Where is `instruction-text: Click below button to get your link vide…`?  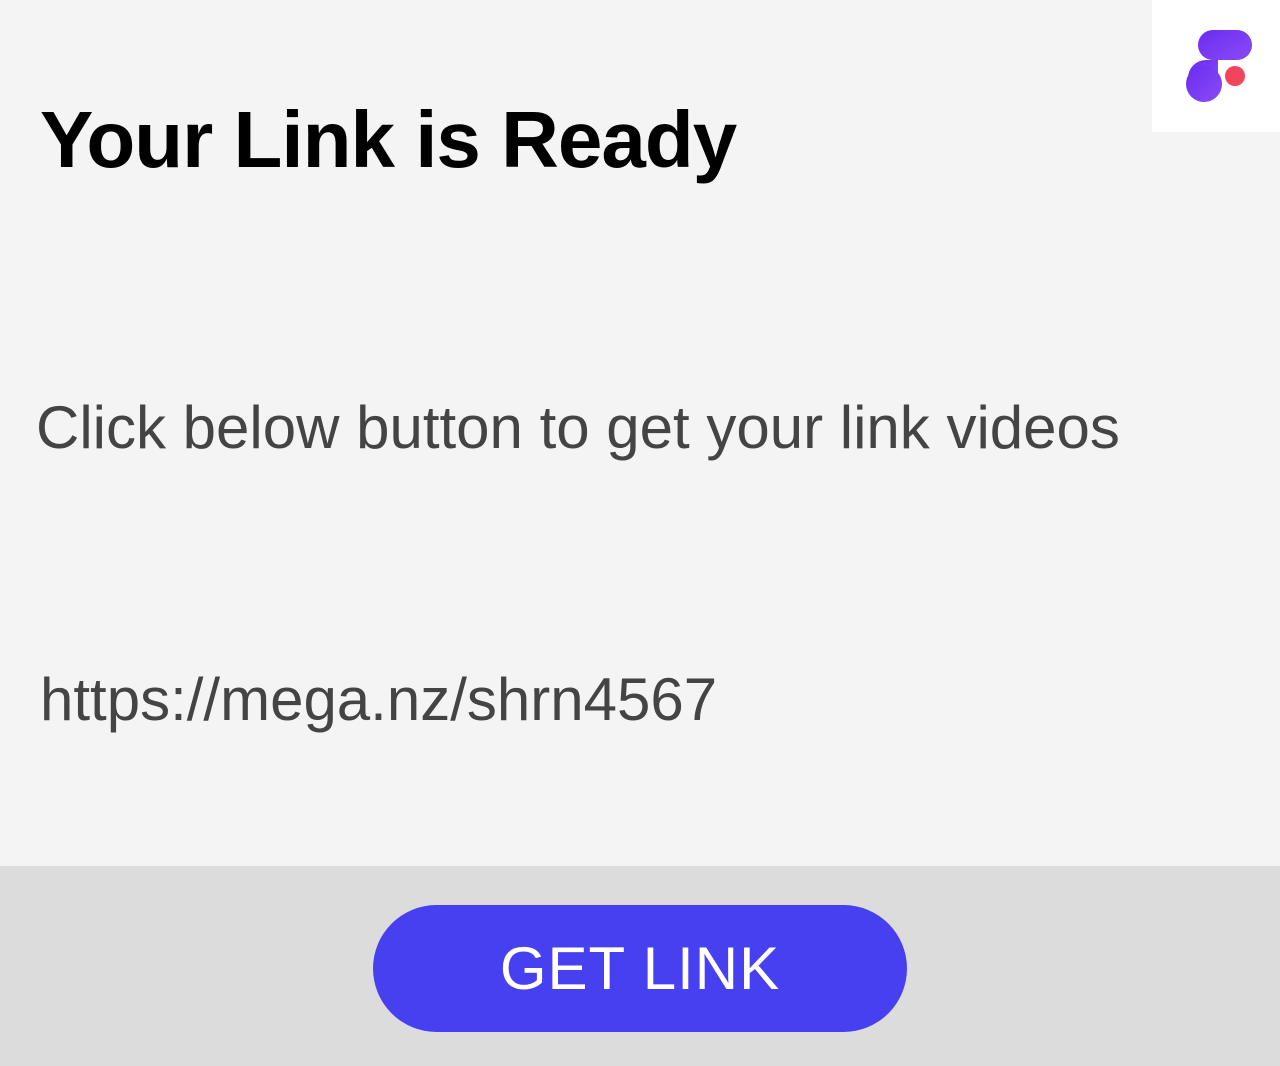
instruction-text: Click below button to get your link vide… is located at coordinates (578, 427).